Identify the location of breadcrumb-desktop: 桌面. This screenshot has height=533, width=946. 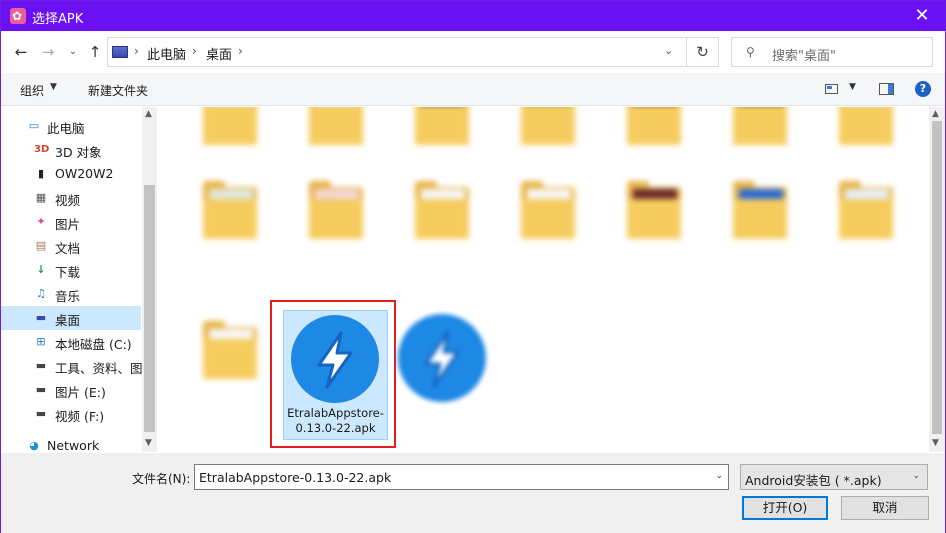
(219, 53).